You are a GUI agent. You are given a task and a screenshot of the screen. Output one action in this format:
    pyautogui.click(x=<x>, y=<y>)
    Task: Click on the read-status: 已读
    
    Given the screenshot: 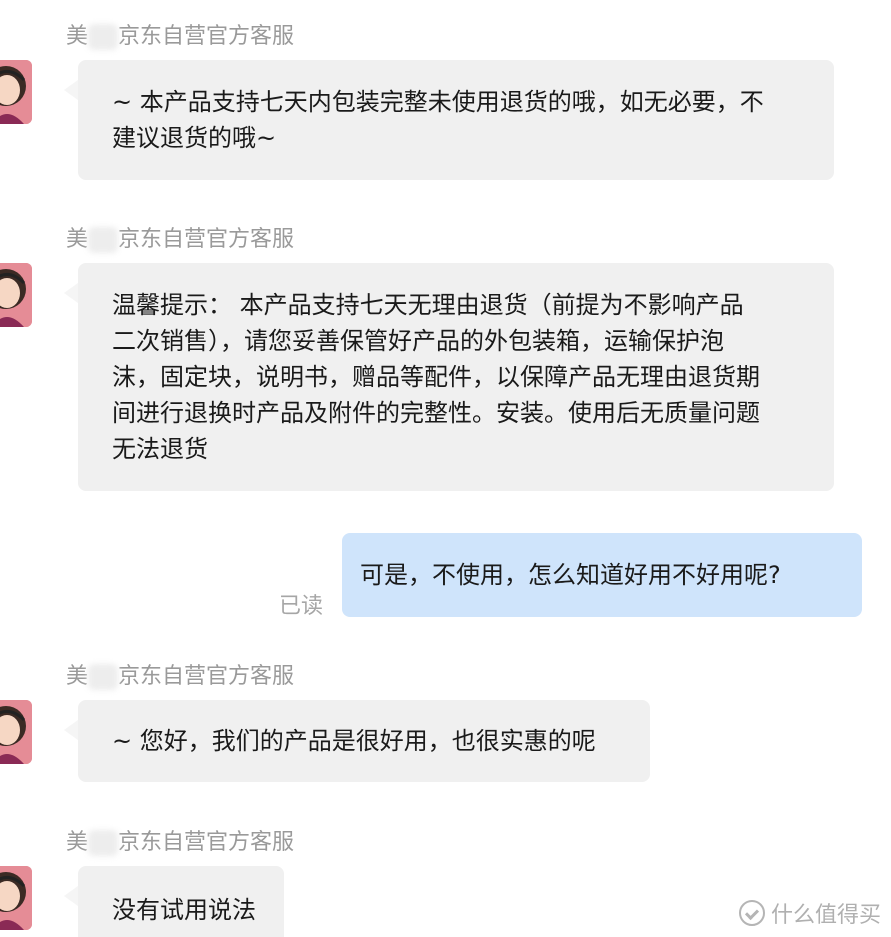 What is the action you would take?
    pyautogui.click(x=301, y=606)
    